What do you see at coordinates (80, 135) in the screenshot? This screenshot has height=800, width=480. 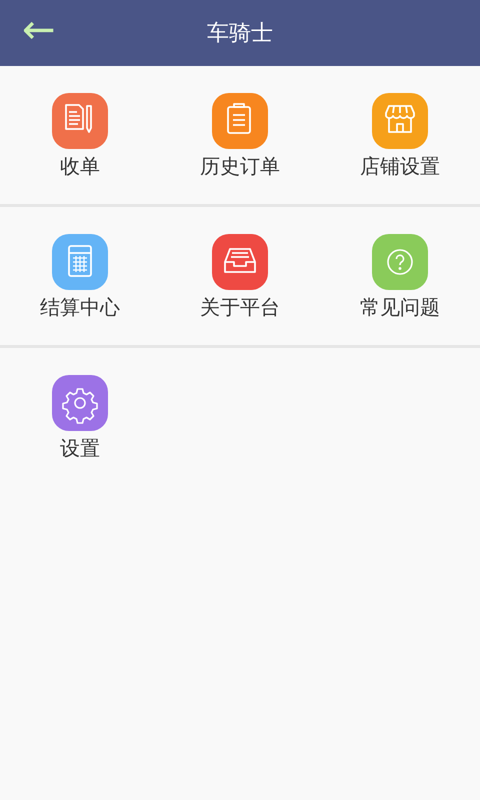 I see `menu-item: 收单` at bounding box center [80, 135].